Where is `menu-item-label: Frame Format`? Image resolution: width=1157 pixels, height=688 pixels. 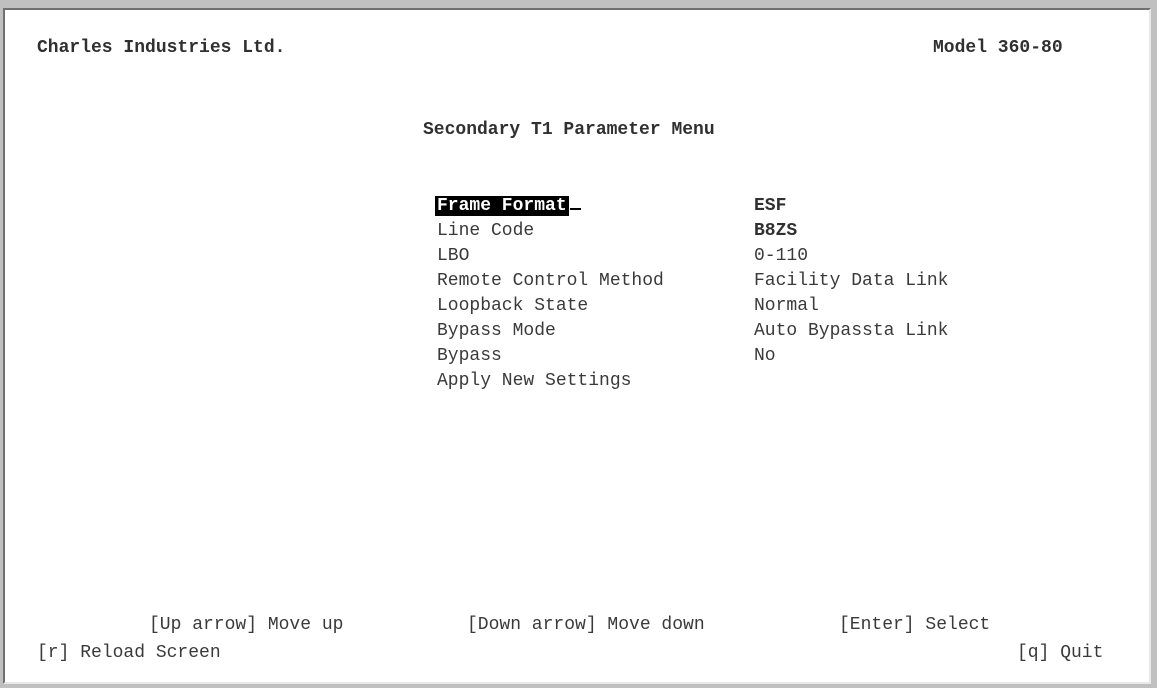 menu-item-label: Frame Format is located at coordinates (502, 206).